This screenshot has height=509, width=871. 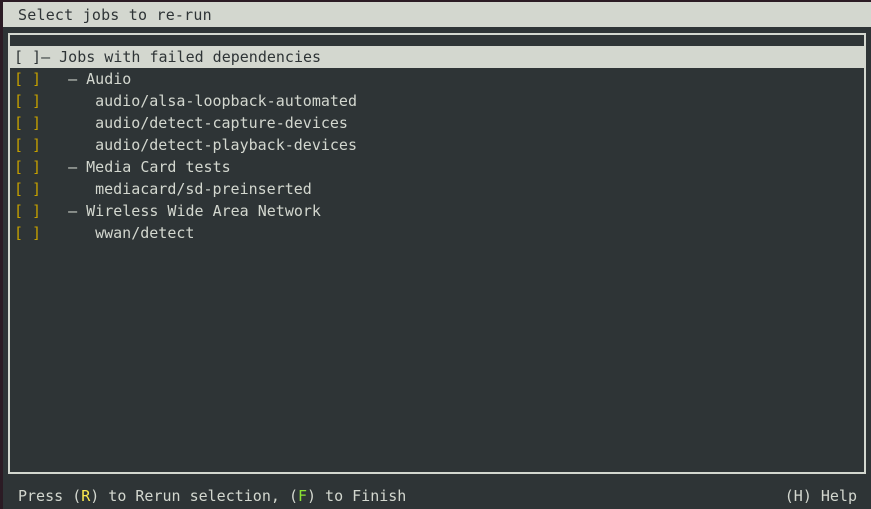 I want to click on help-key: H, so click(x=798, y=496).